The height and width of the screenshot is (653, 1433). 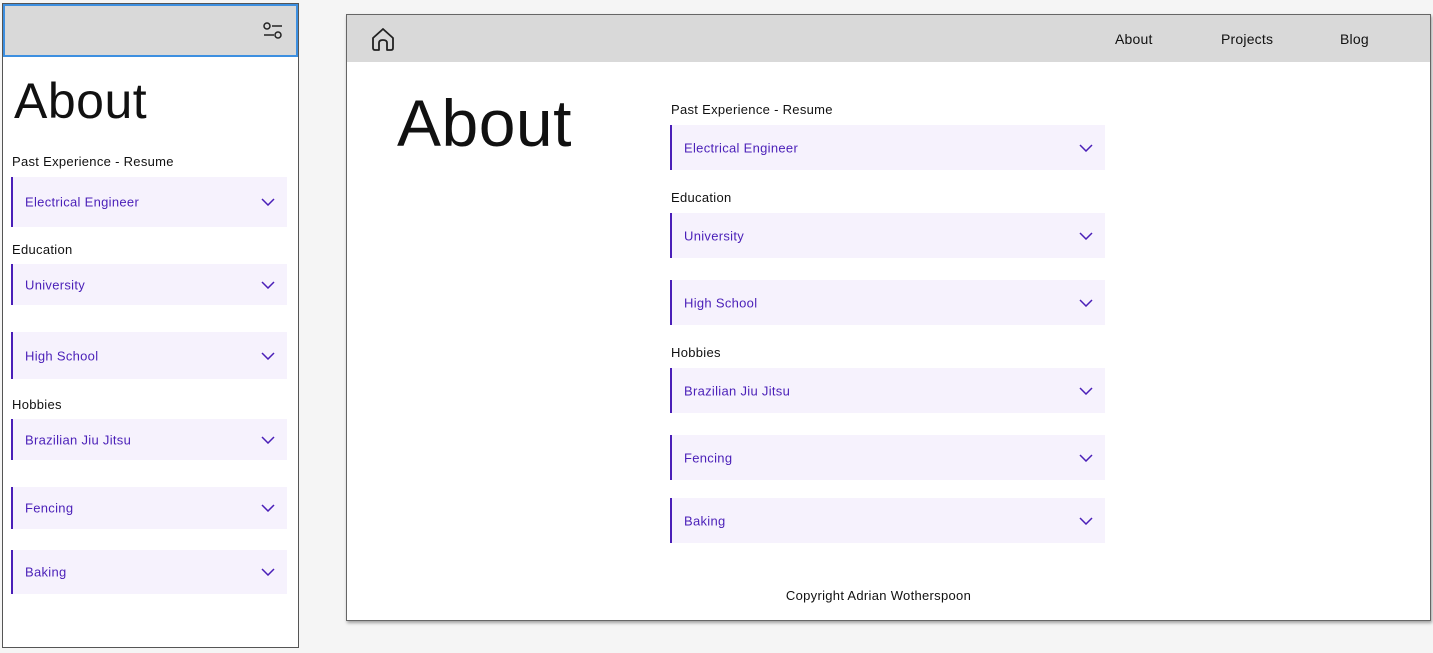 What do you see at coordinates (1134, 39) in the screenshot?
I see `nav-link-about: About` at bounding box center [1134, 39].